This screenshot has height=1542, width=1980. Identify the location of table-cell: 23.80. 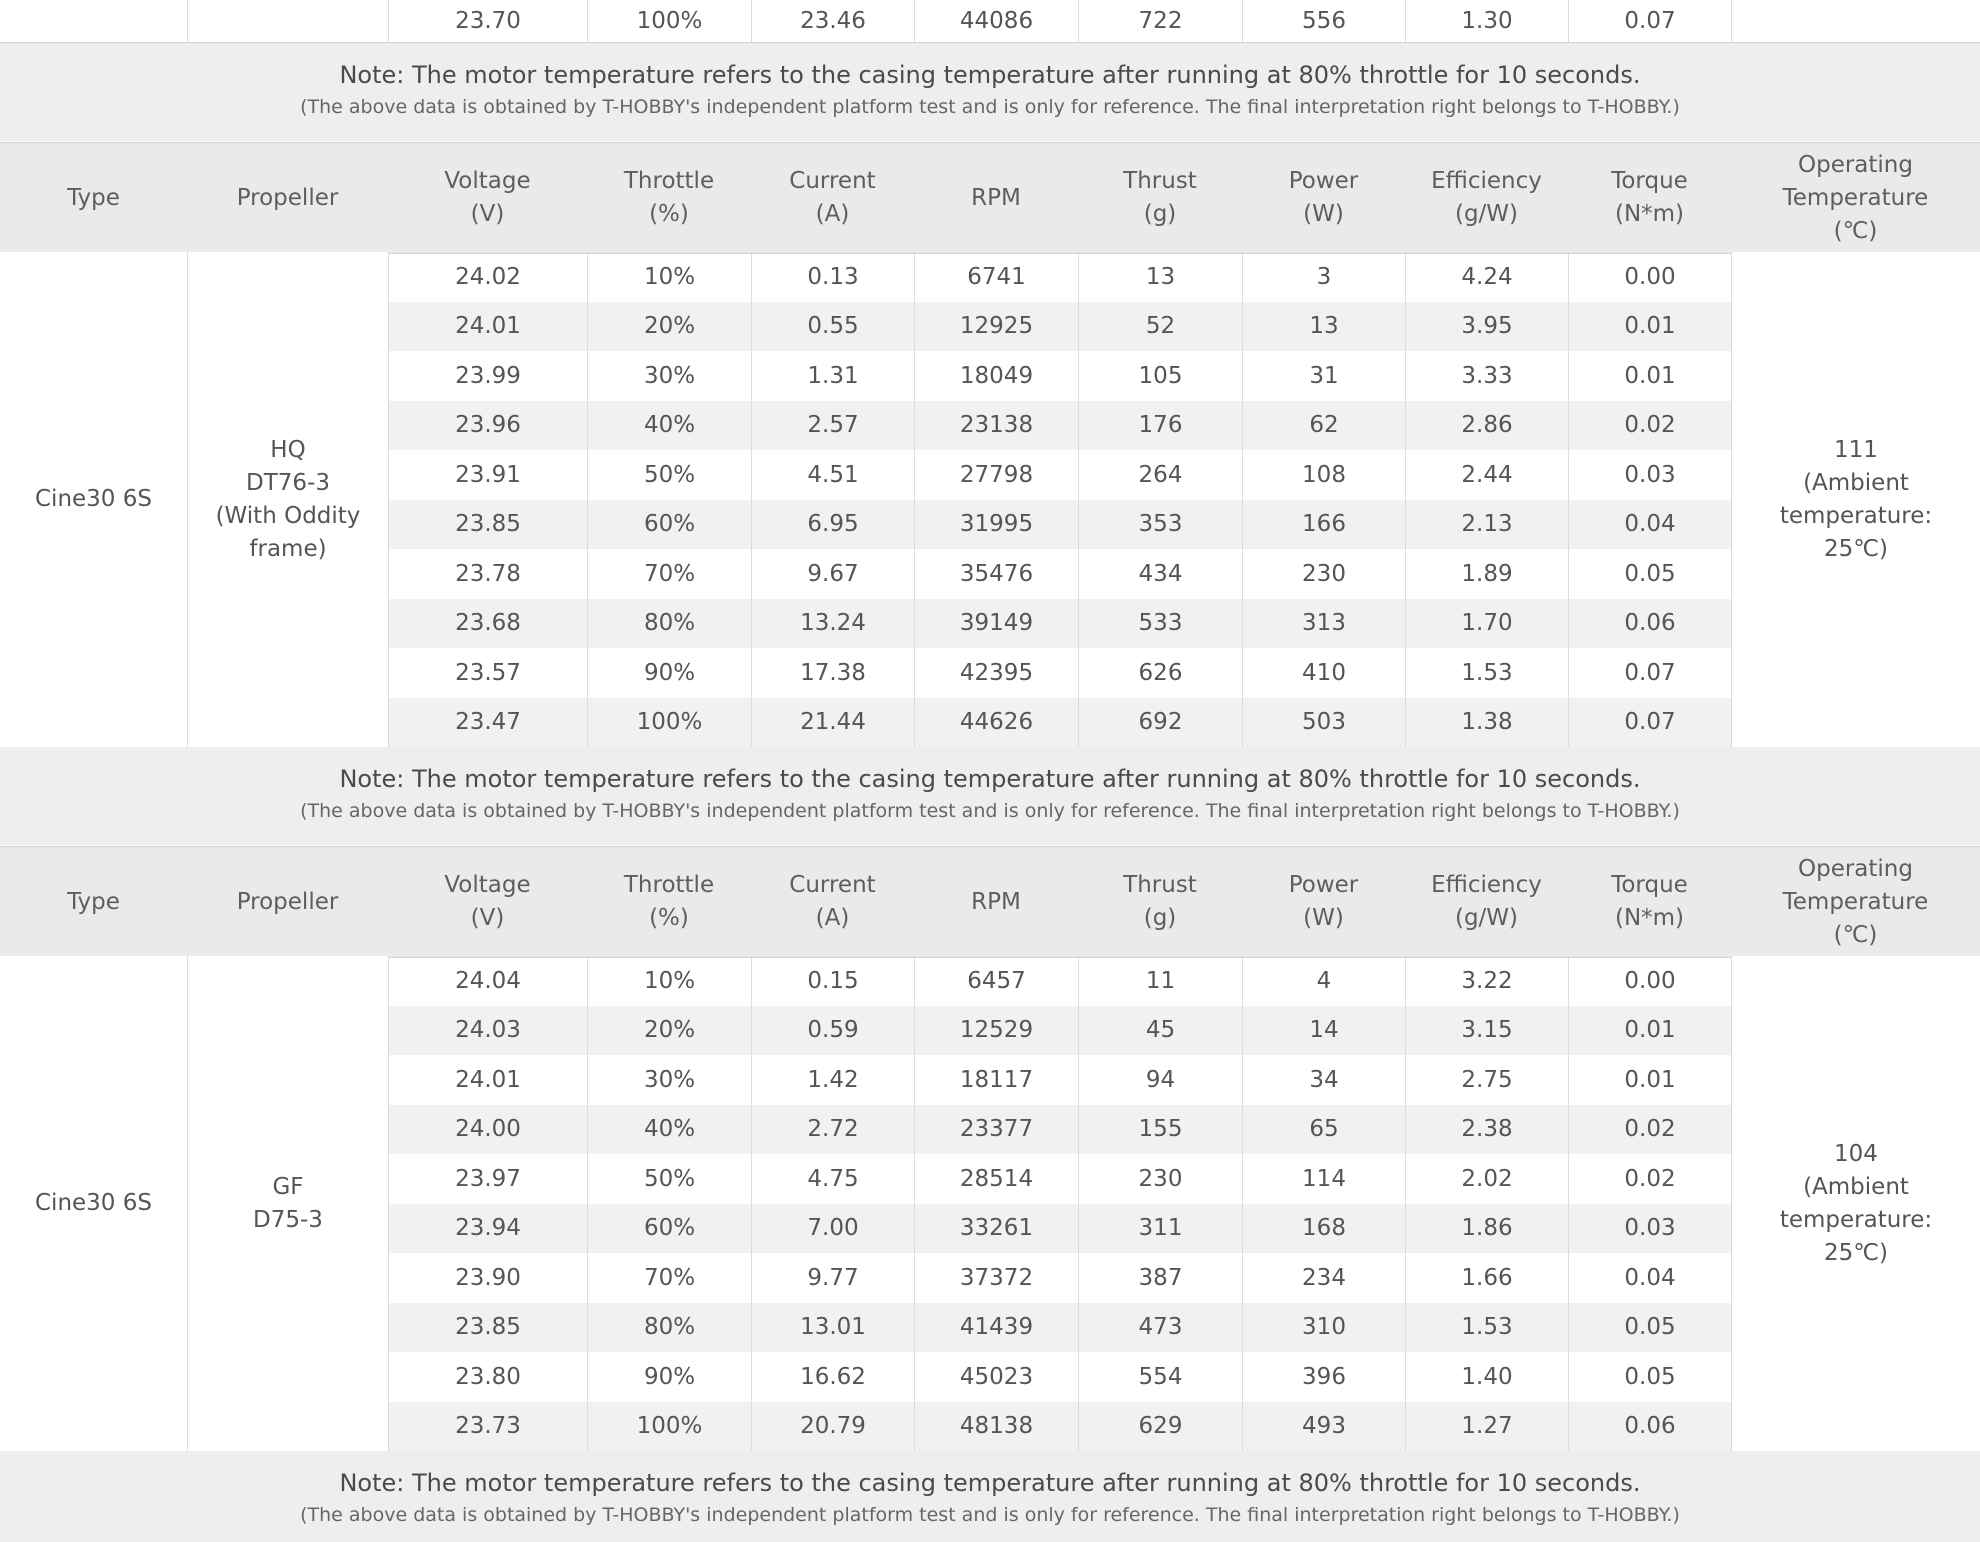
(487, 1377).